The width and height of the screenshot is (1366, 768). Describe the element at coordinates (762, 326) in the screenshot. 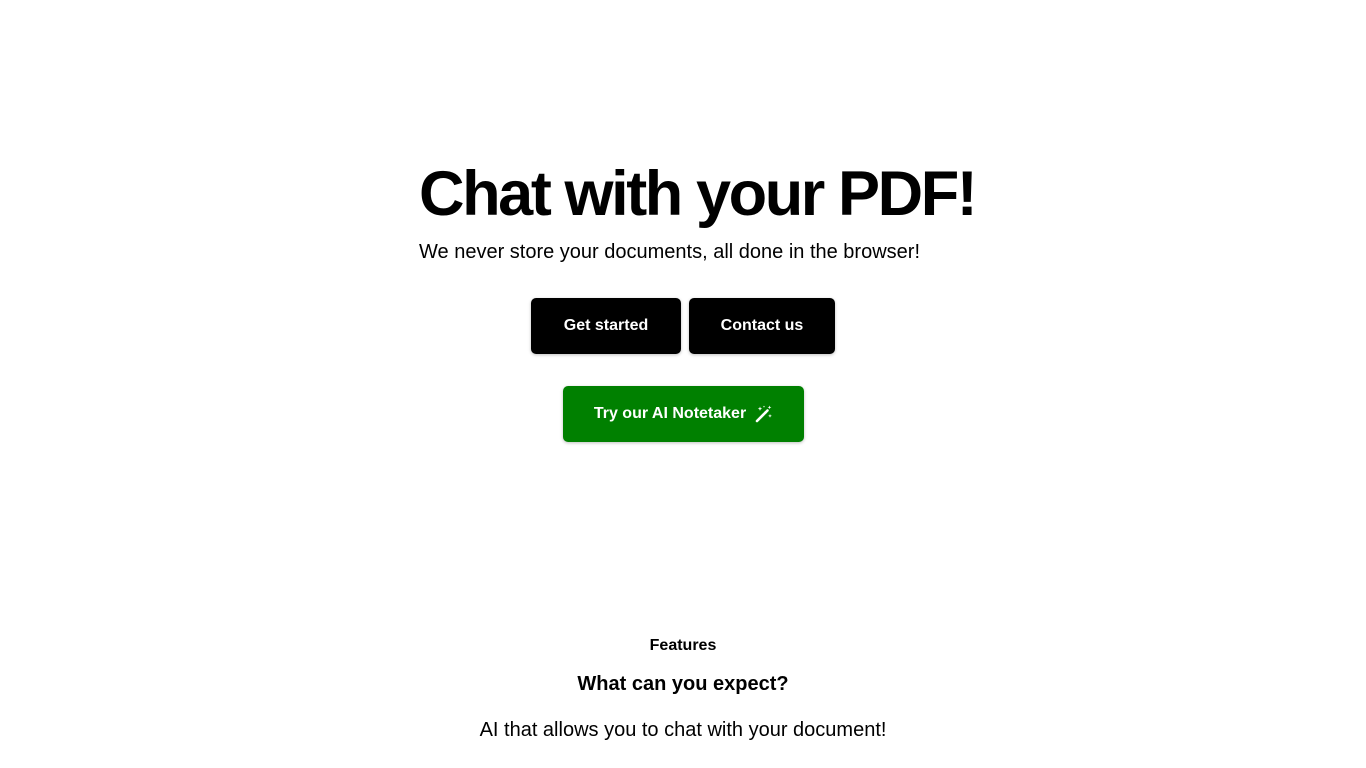

I see `contact-us-button: Contact us` at that location.